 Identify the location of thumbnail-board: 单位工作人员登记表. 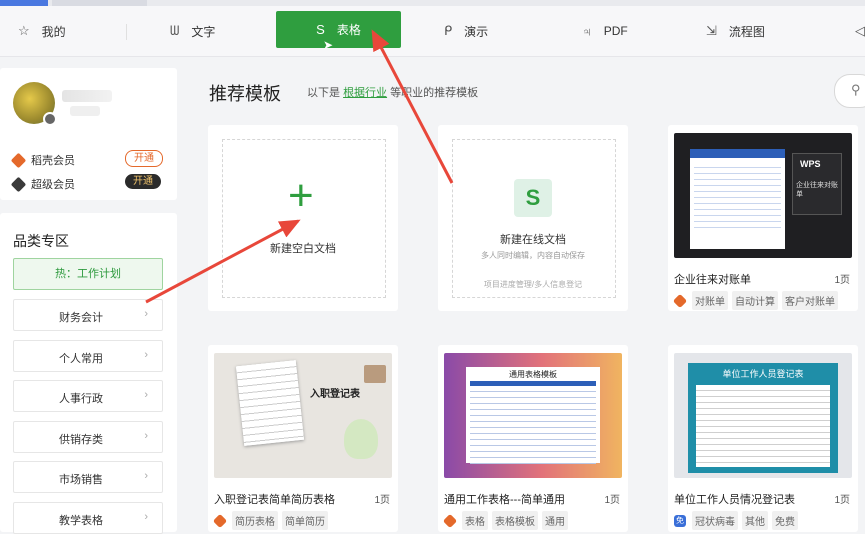
(763, 418).